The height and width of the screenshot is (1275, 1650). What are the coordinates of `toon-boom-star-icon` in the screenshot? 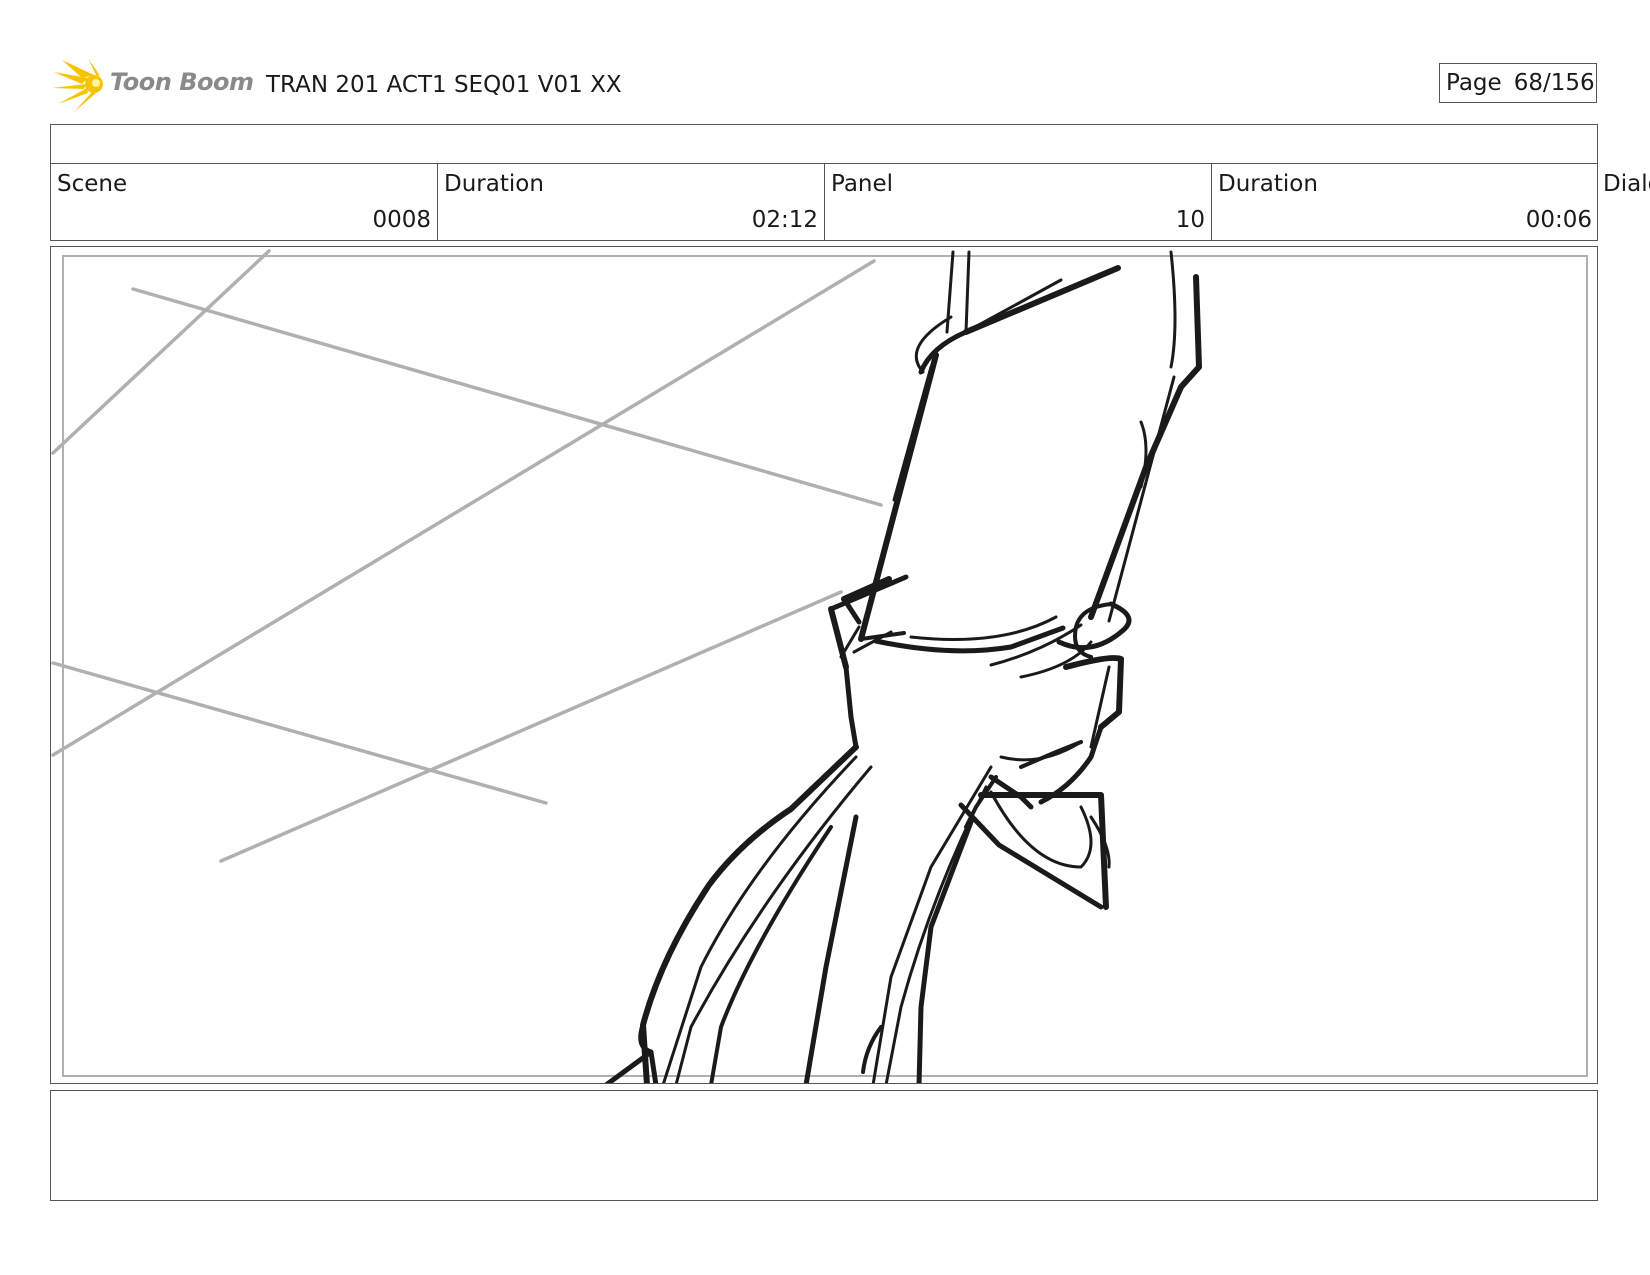 It's located at (77, 85).